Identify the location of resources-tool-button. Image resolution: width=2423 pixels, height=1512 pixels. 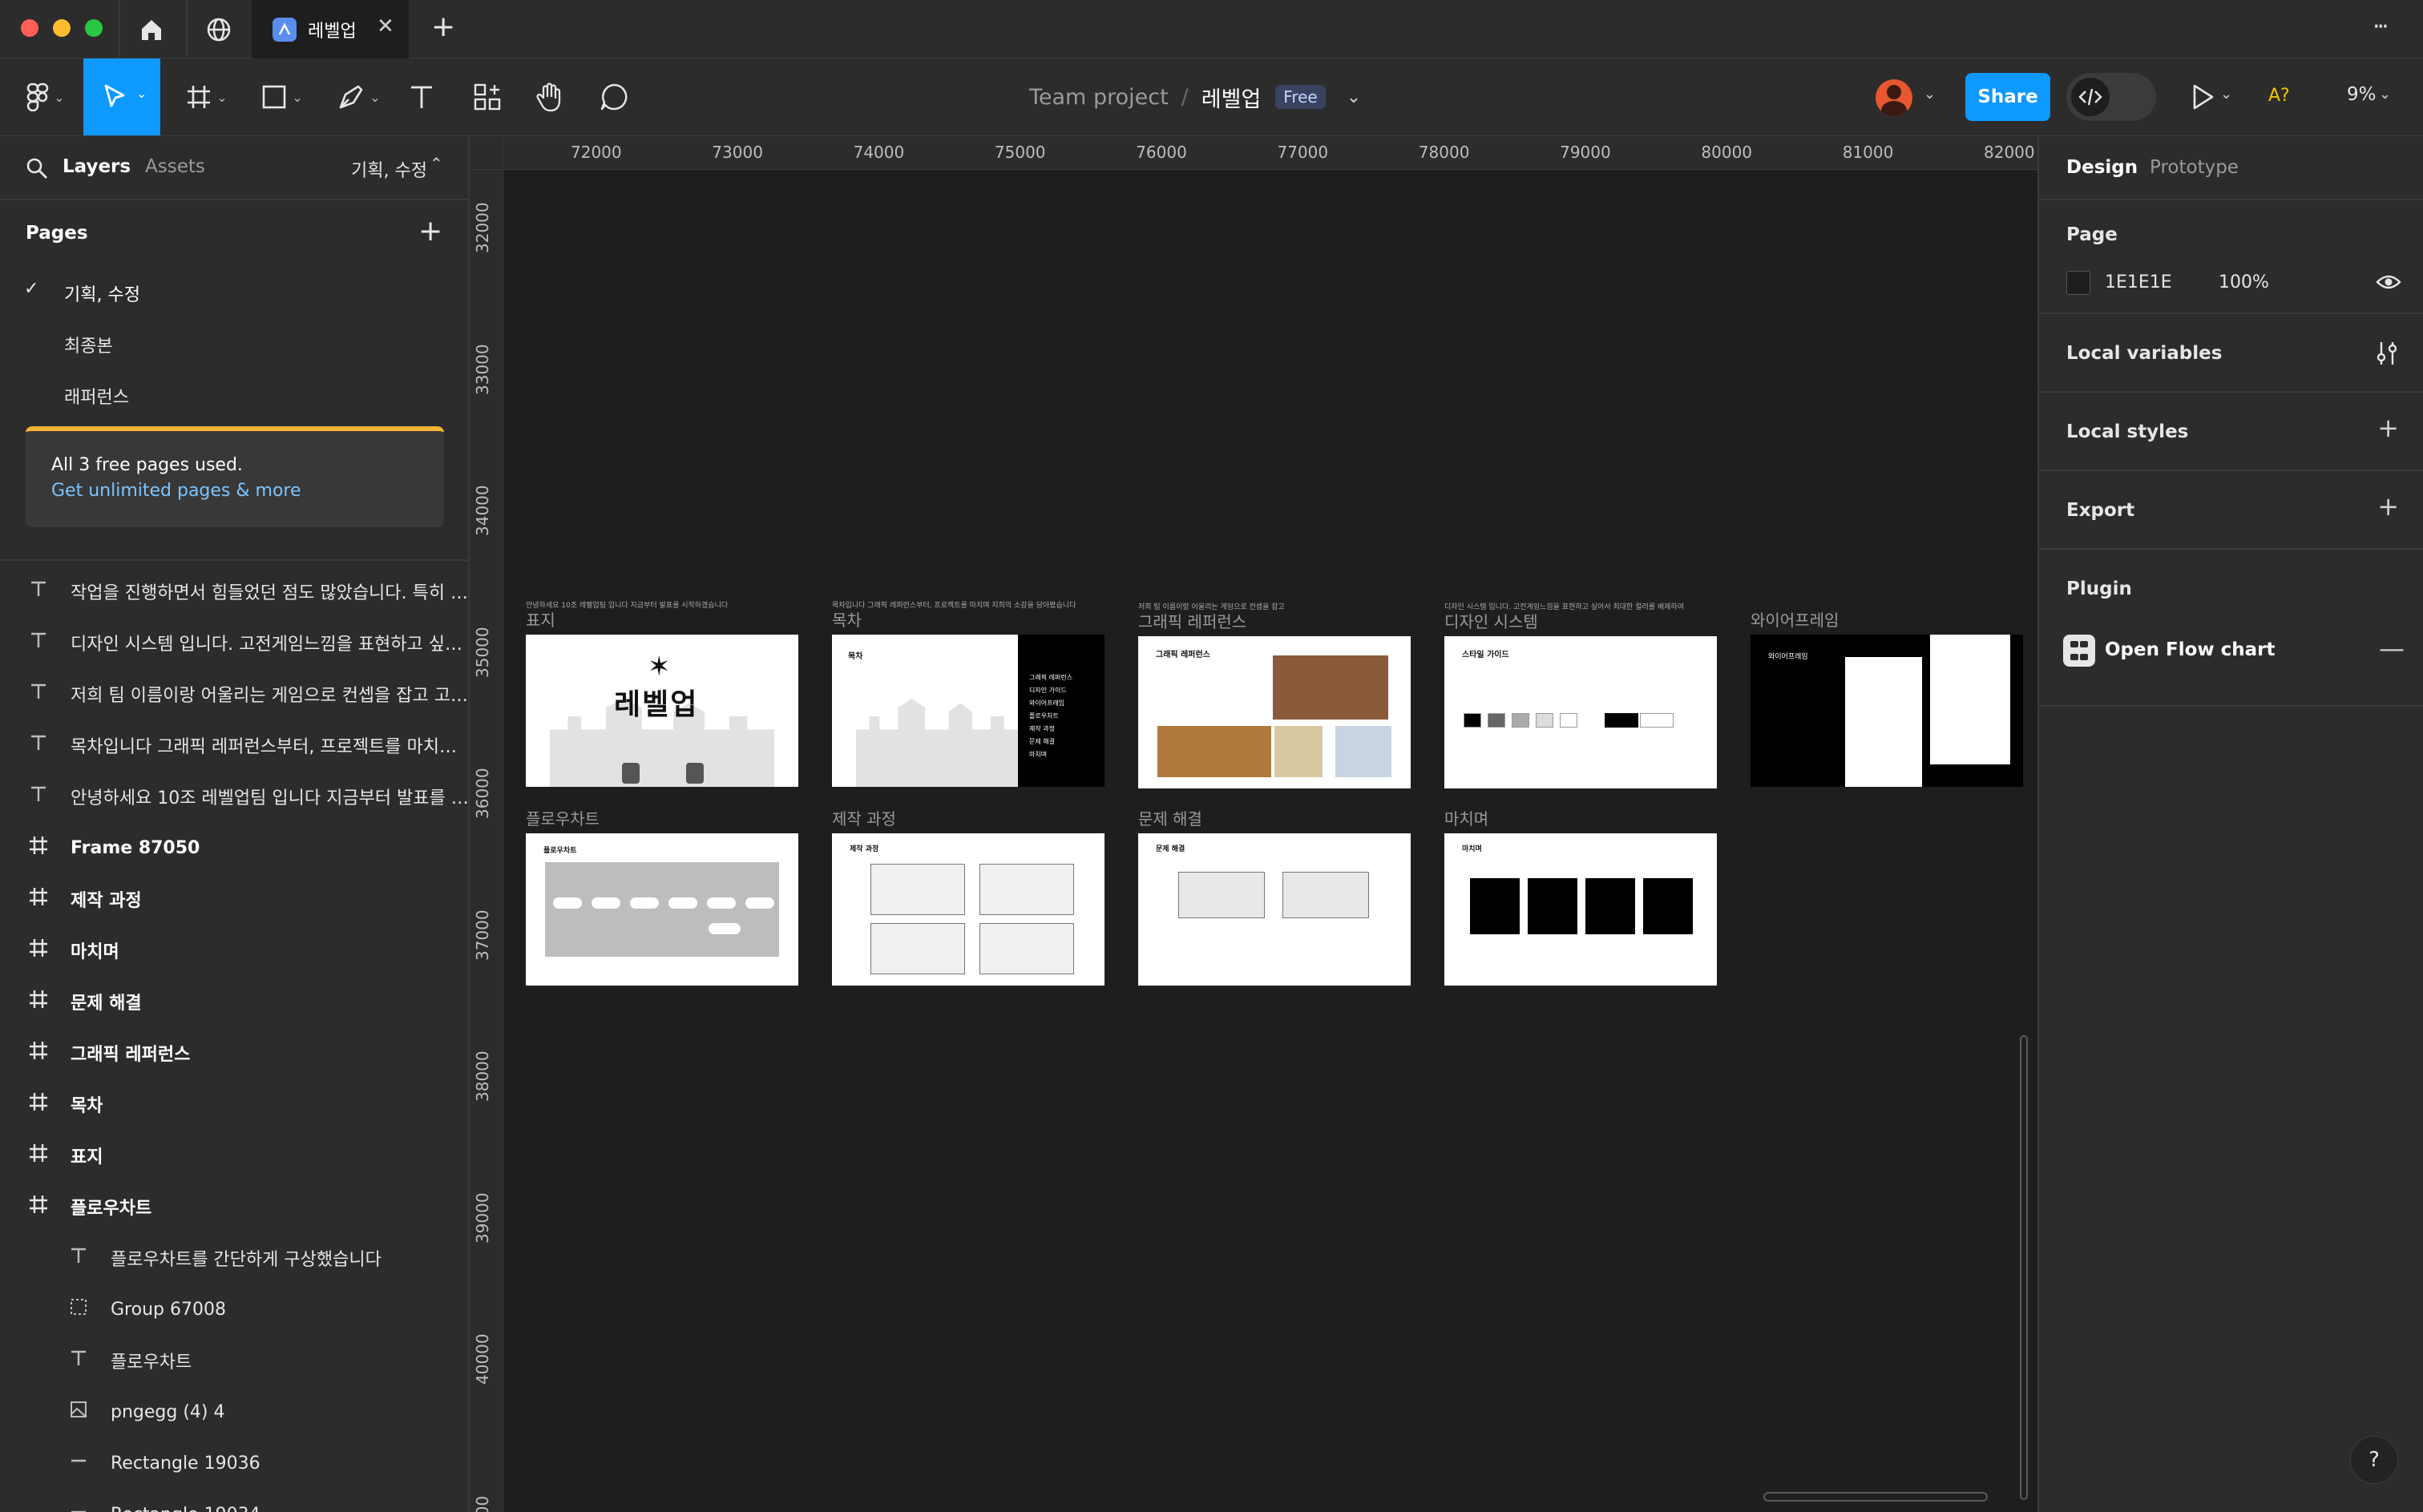
(487, 97).